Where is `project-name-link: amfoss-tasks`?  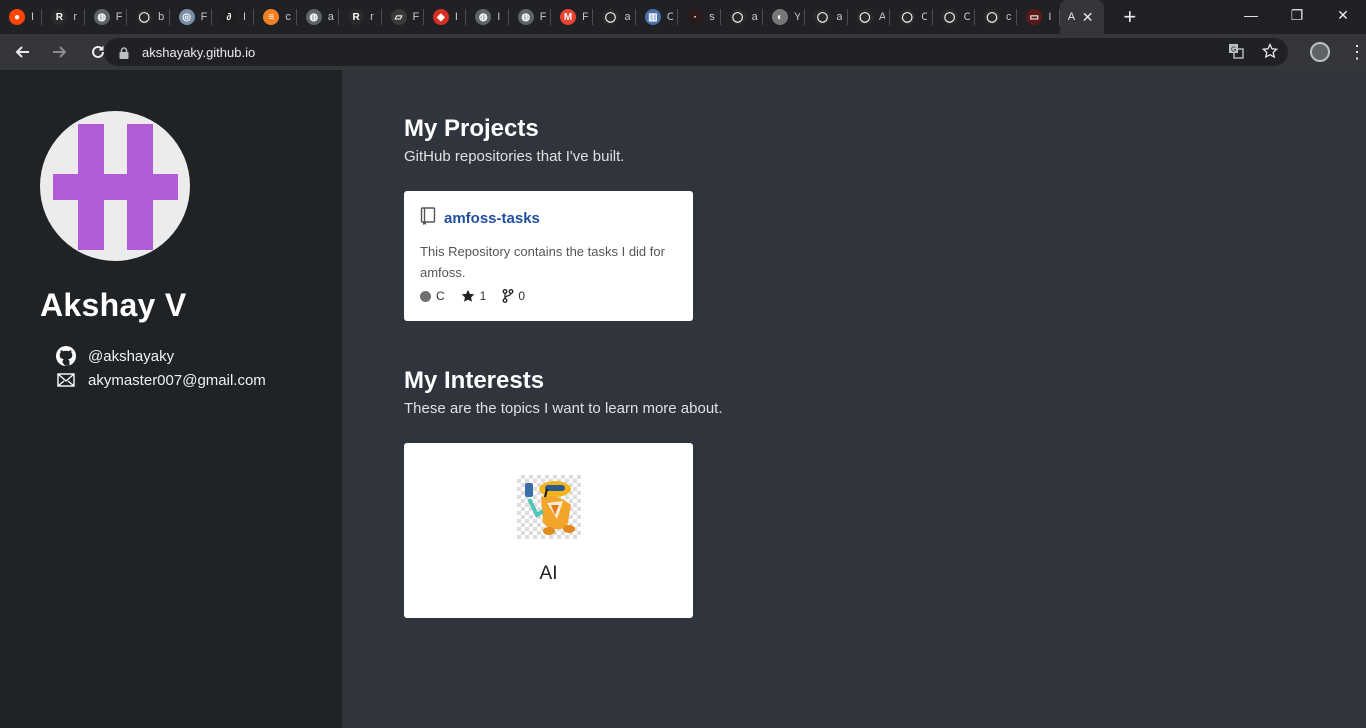
project-name-link: amfoss-tasks is located at coordinates (492, 218).